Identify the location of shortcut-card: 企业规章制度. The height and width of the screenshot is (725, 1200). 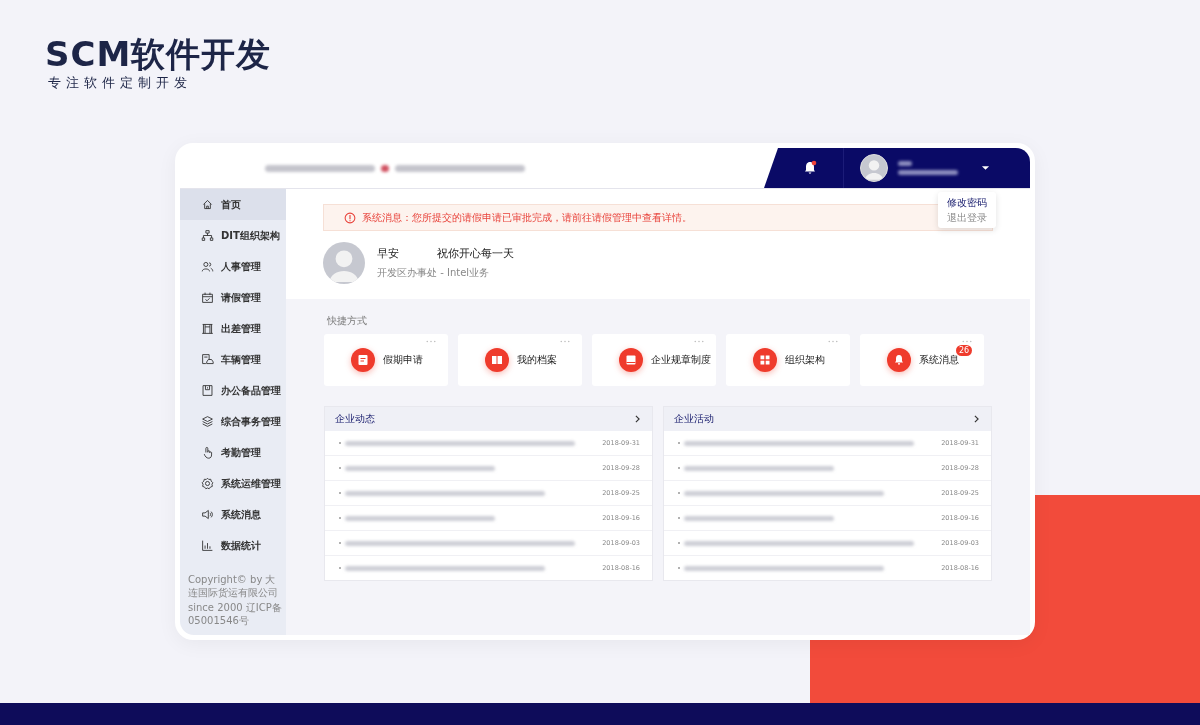
(654, 360).